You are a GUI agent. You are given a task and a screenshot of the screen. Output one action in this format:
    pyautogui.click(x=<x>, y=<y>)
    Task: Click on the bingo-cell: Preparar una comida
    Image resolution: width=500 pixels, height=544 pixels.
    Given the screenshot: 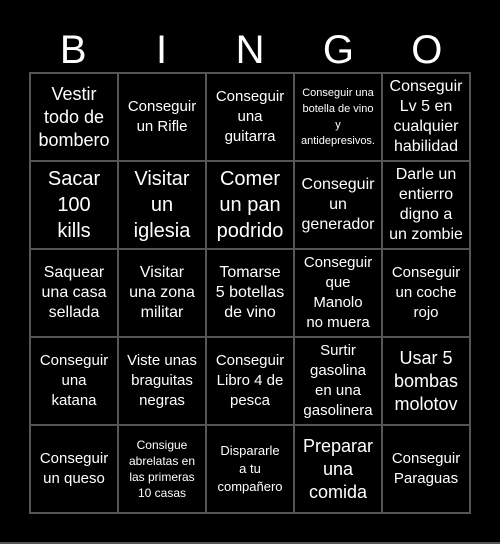 What is the action you would take?
    pyautogui.click(x=338, y=469)
    